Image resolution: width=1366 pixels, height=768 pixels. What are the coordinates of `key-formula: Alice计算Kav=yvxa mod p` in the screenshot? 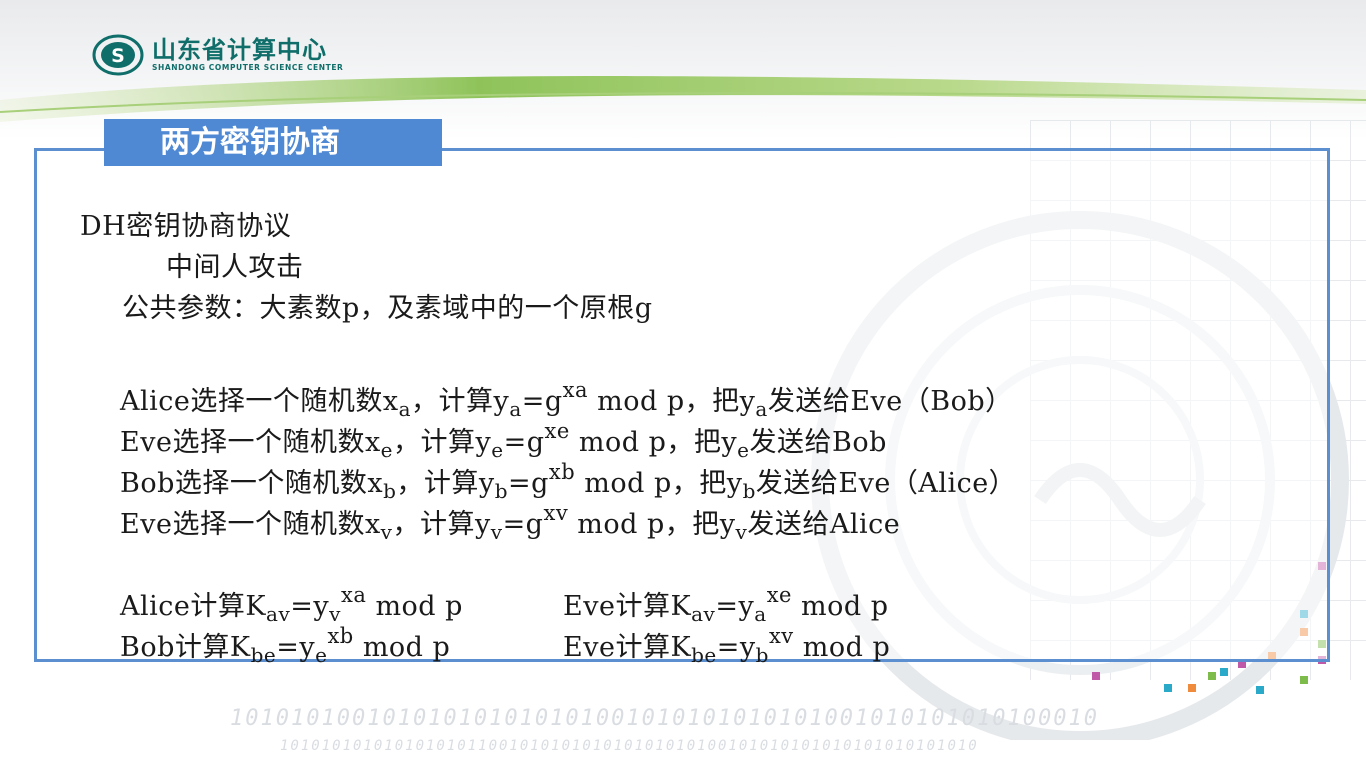 It's located at (291, 604).